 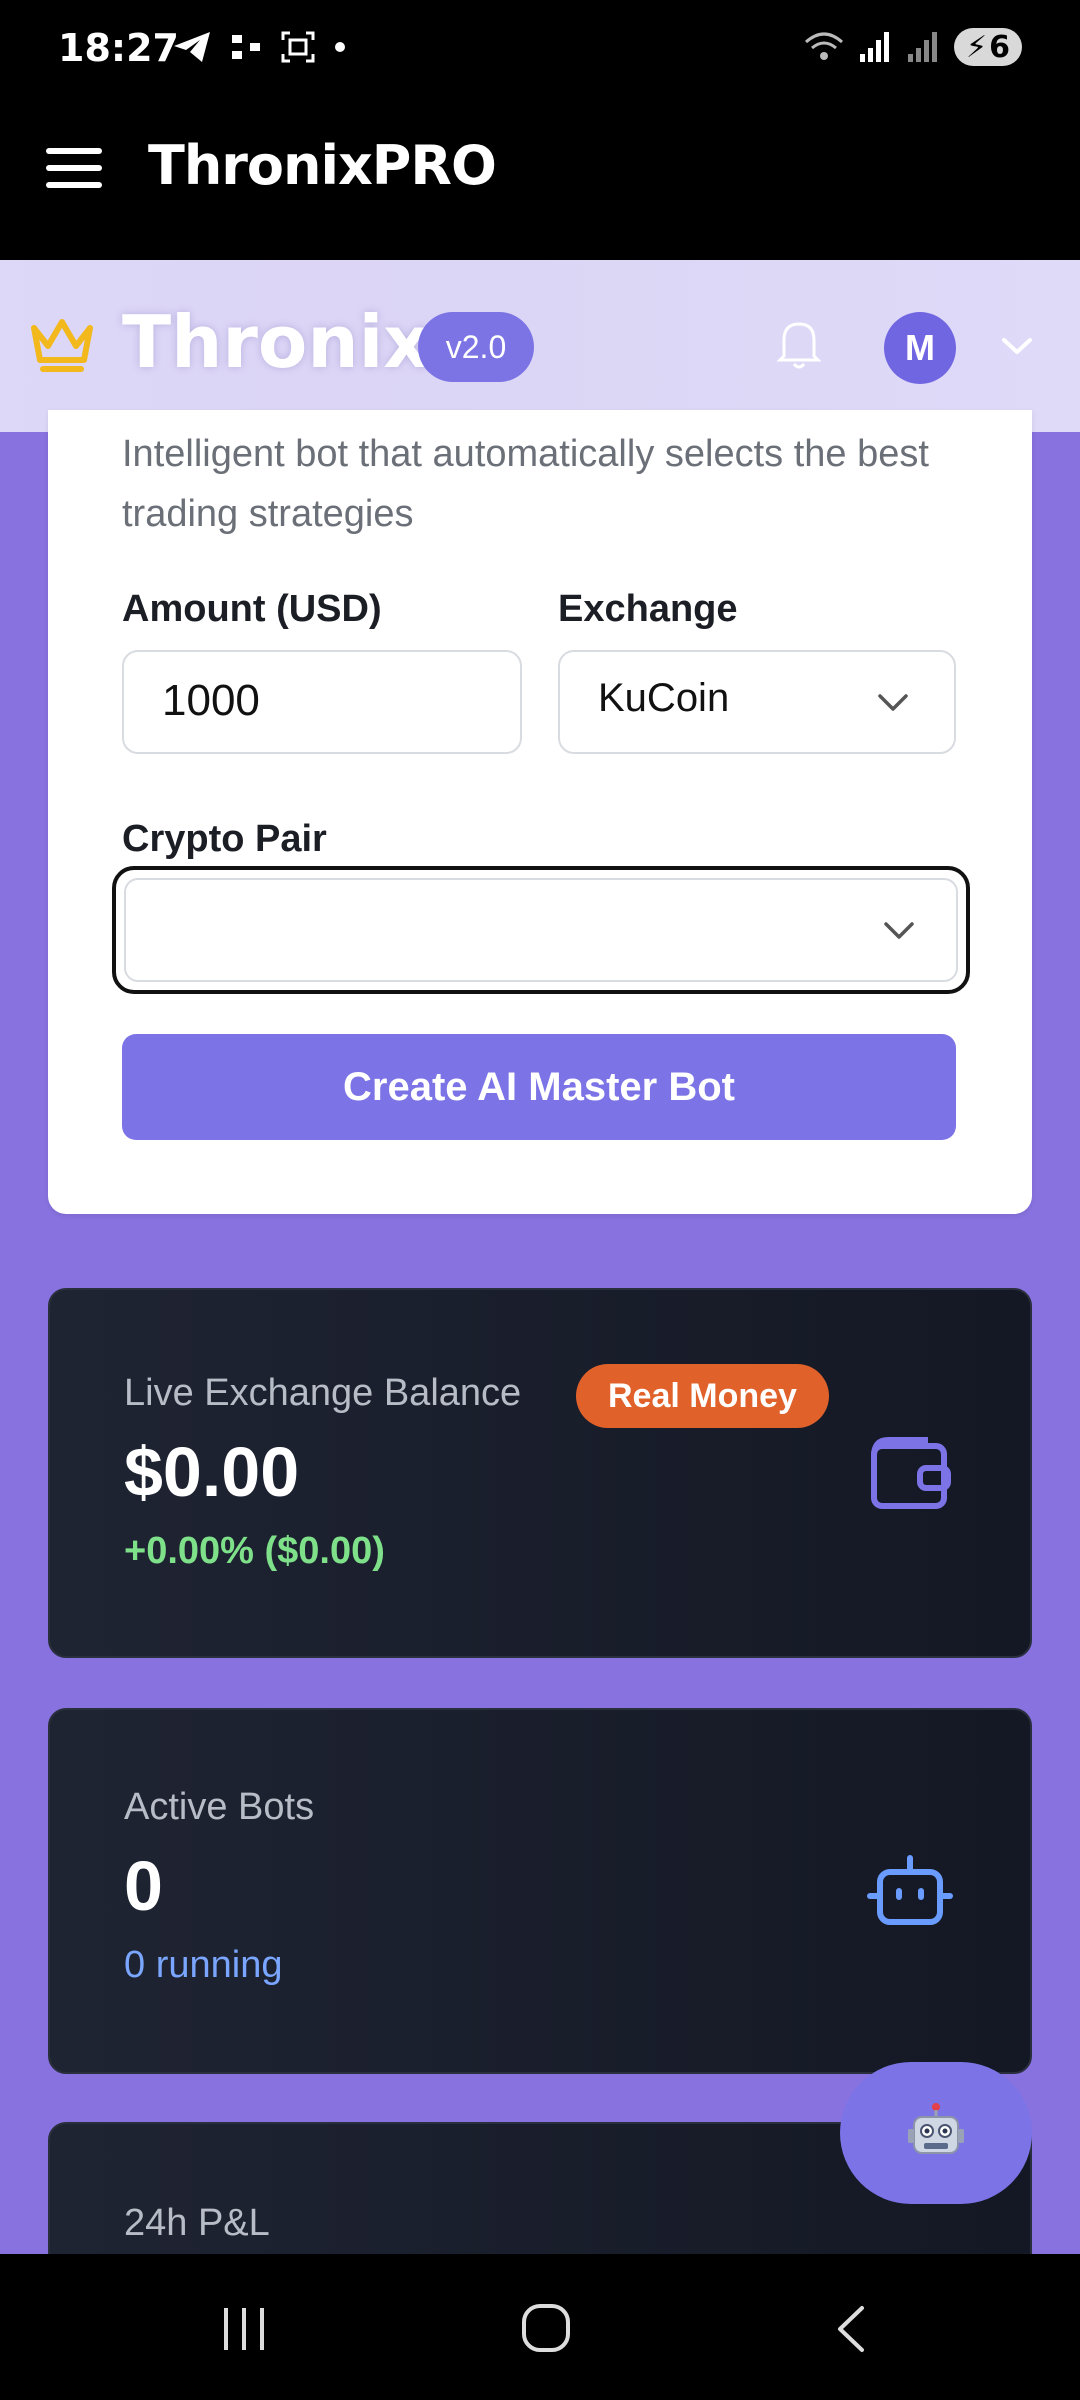 I want to click on system-nav-bar, so click(x=540, y=2327).